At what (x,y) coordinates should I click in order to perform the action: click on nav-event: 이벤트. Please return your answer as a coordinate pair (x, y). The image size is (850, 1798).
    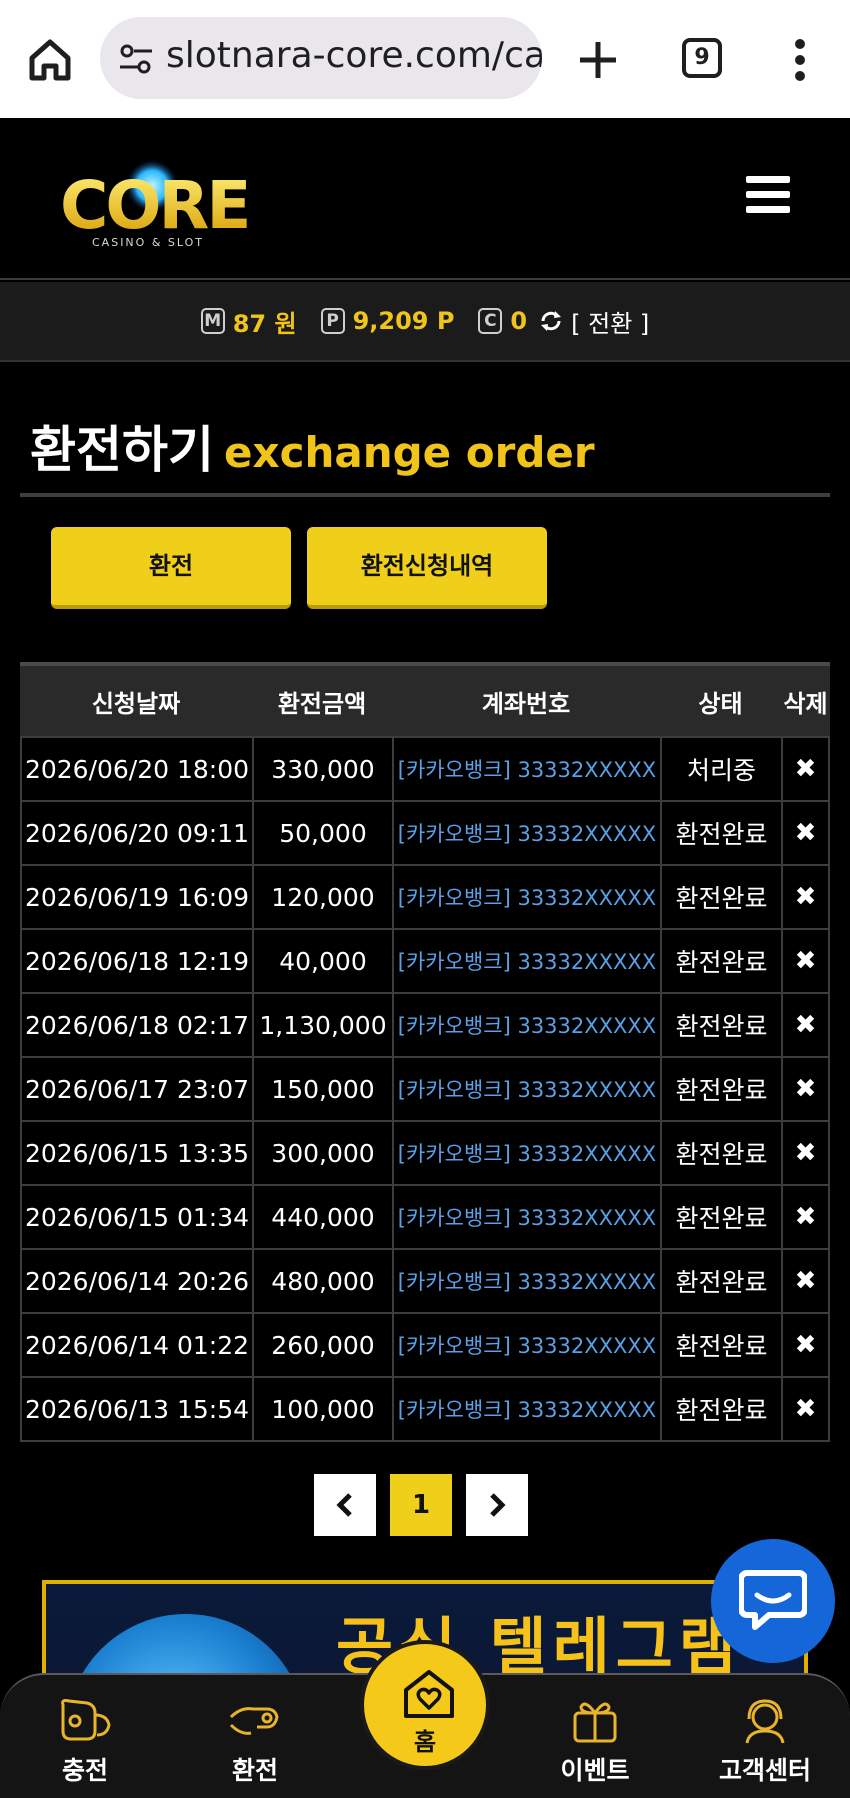
    Looking at the image, I should click on (595, 1741).